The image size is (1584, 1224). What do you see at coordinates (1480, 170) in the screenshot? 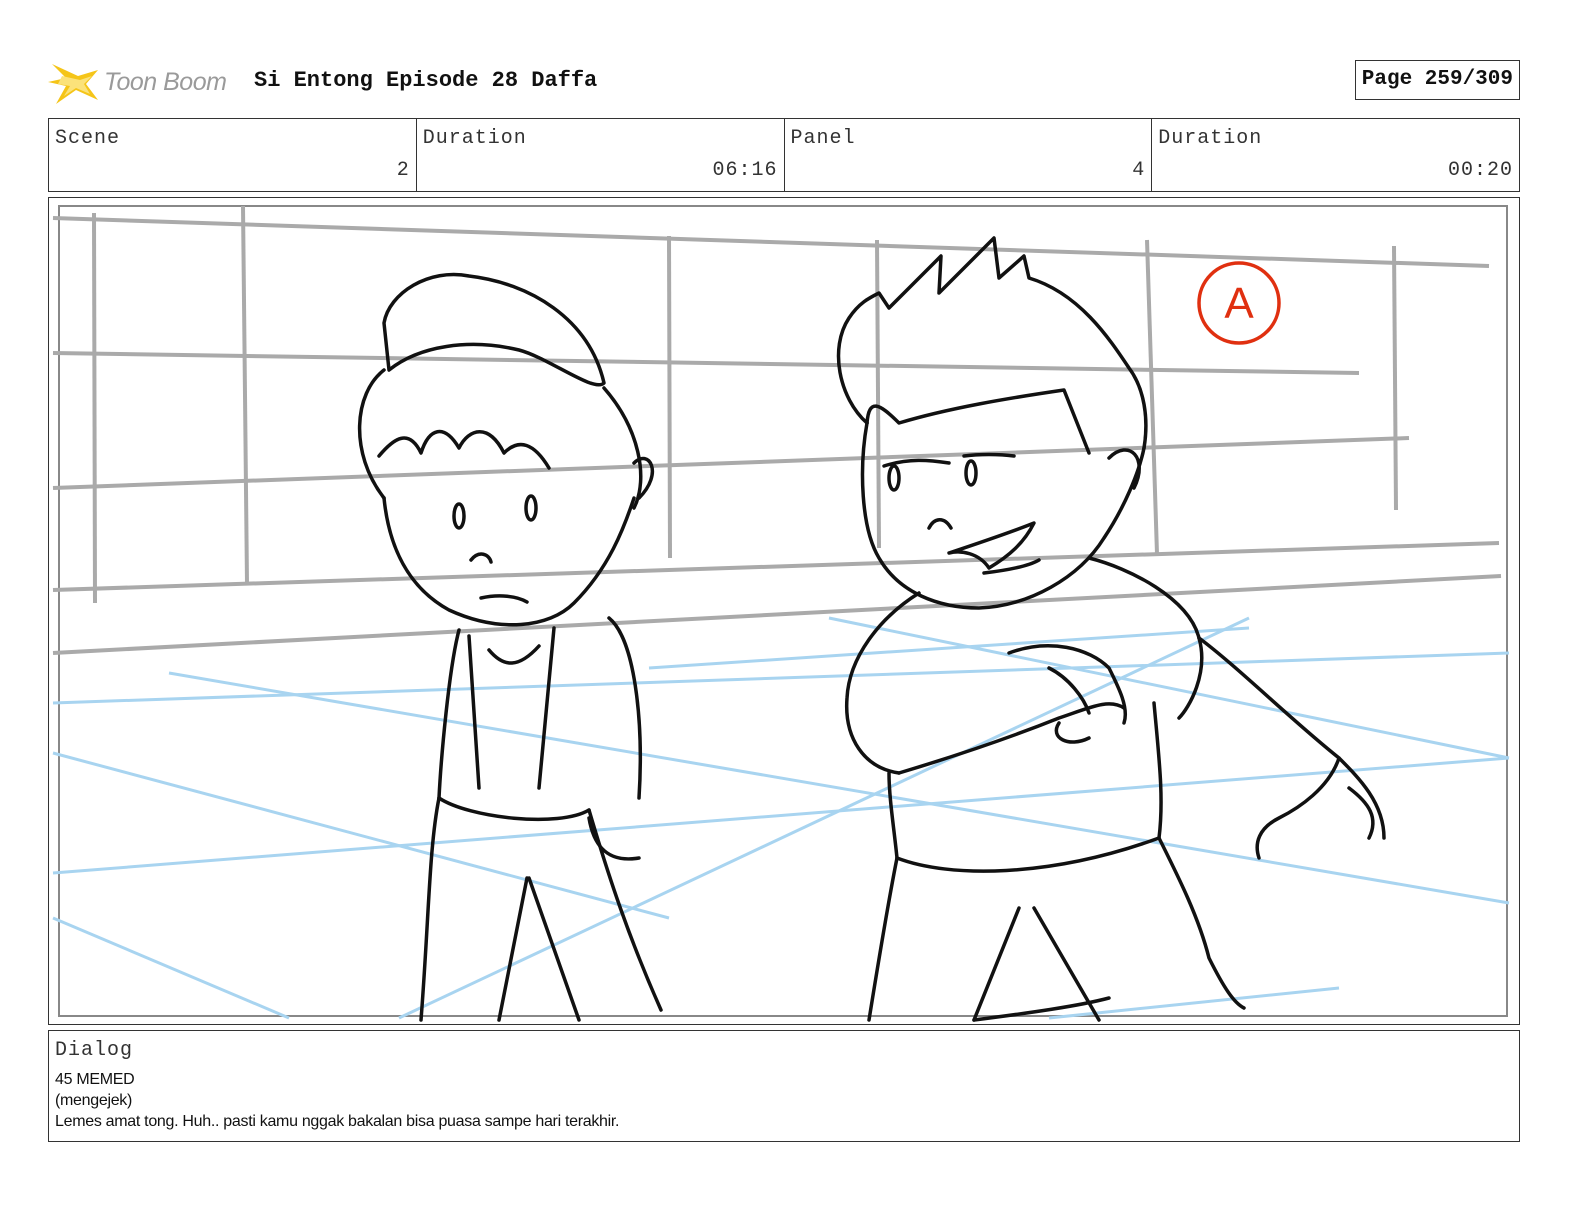
I see `panel-duration-value: 00:20` at bounding box center [1480, 170].